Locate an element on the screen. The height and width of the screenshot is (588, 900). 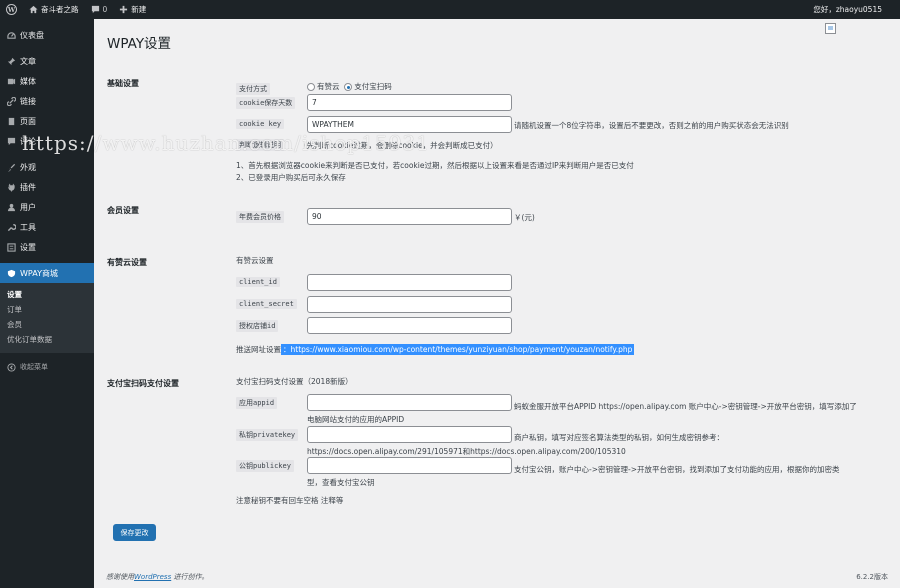
site-name: 奋斗者之路 is located at coordinates (60, 9).